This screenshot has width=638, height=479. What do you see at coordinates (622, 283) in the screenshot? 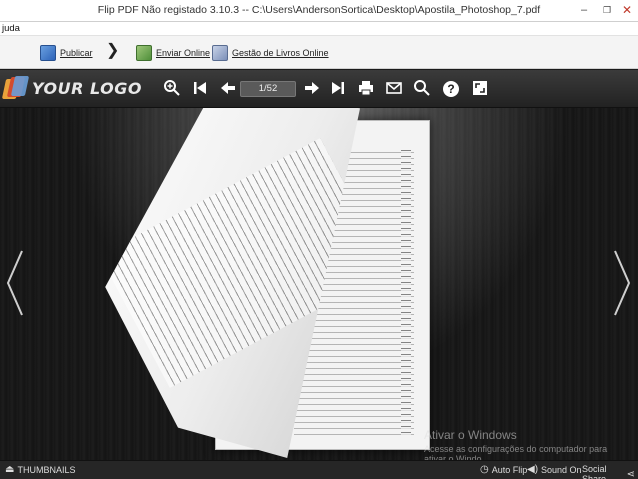
I see `flip-next-arrow-icon` at bounding box center [622, 283].